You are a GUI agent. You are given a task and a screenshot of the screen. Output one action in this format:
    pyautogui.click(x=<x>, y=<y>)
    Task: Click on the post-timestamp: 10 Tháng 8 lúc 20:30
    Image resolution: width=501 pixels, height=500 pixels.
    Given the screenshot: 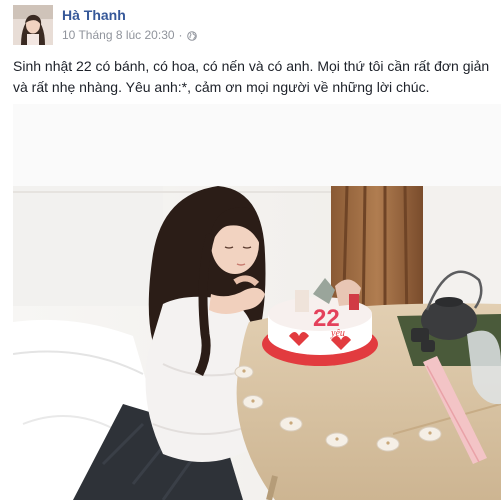 What is the action you would take?
    pyautogui.click(x=118, y=35)
    